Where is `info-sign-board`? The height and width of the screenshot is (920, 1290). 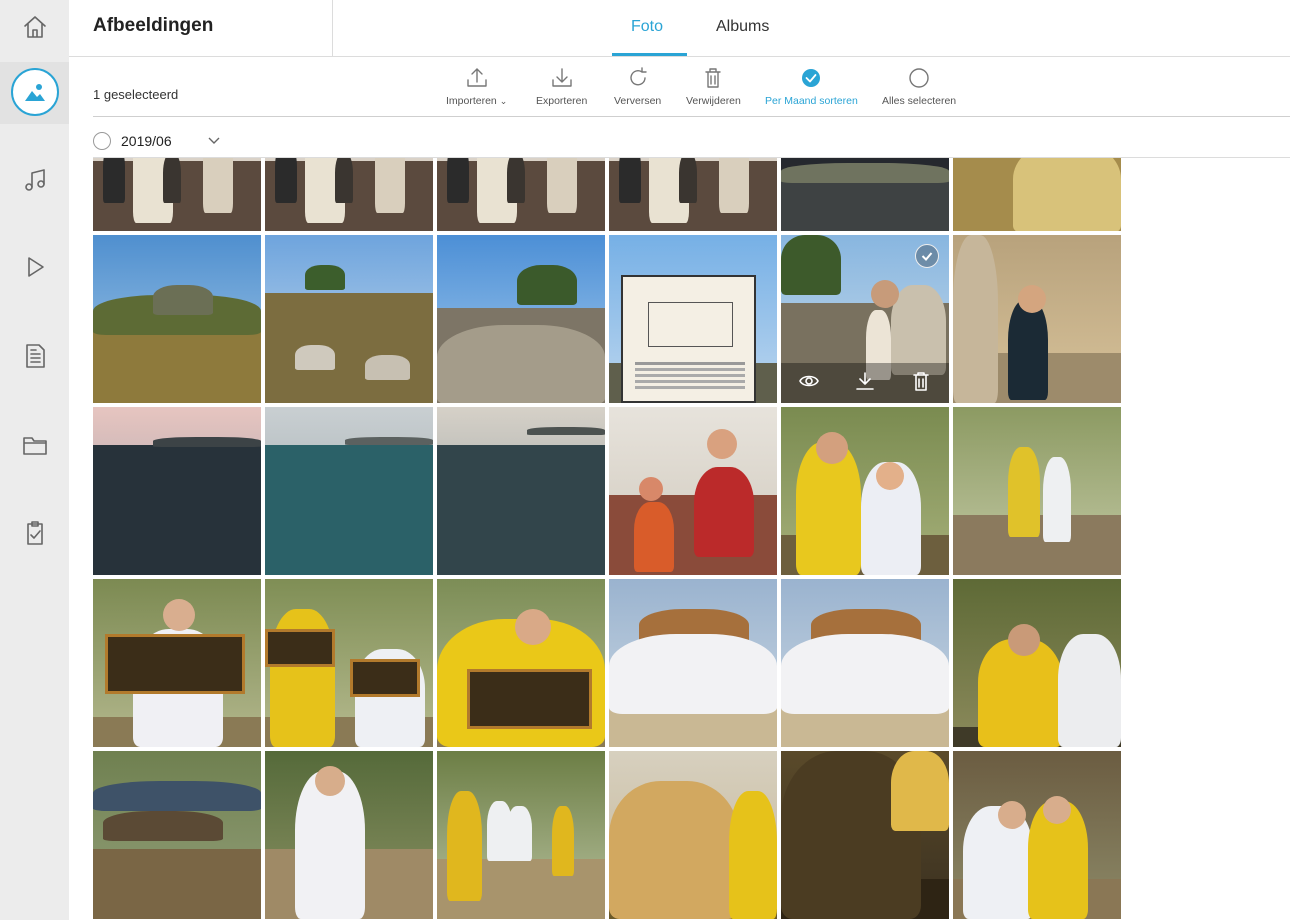
info-sign-board is located at coordinates (688, 339).